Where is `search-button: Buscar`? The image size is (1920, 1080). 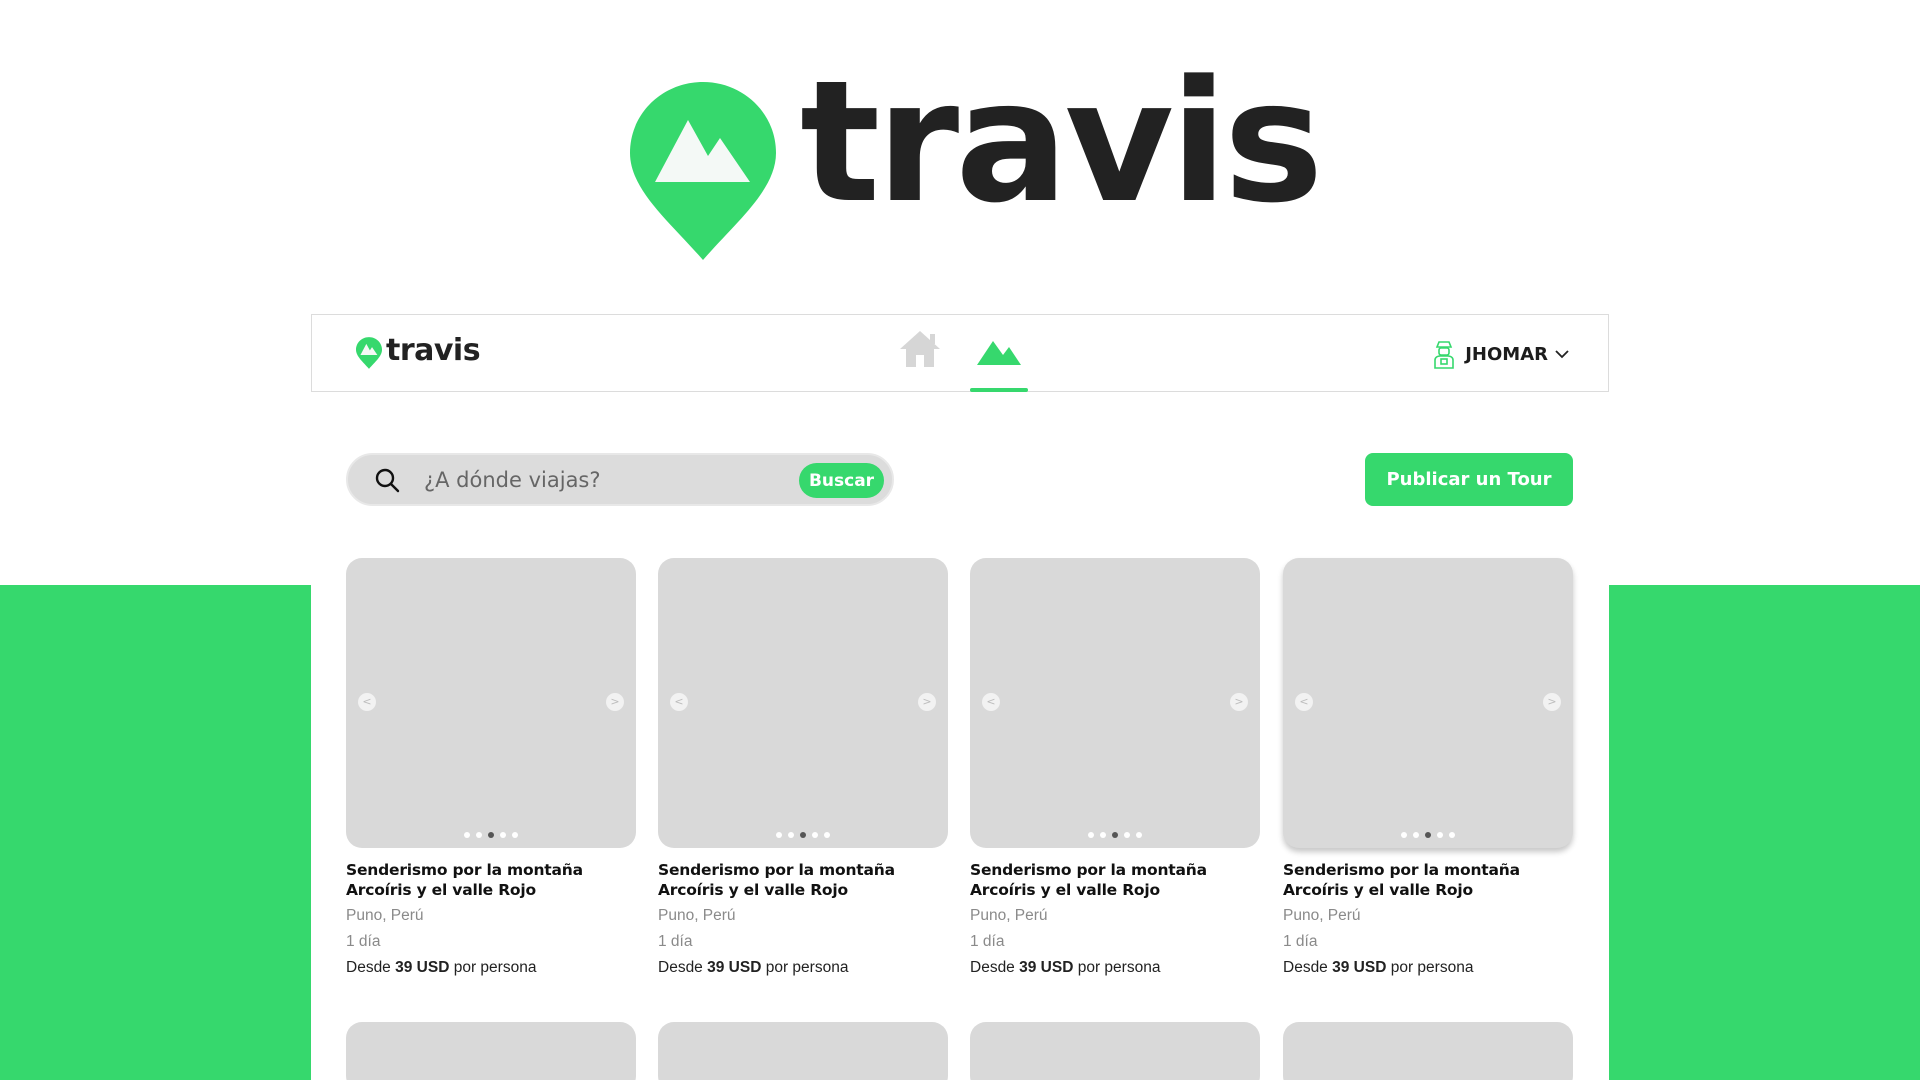
search-button: Buscar is located at coordinates (841, 480).